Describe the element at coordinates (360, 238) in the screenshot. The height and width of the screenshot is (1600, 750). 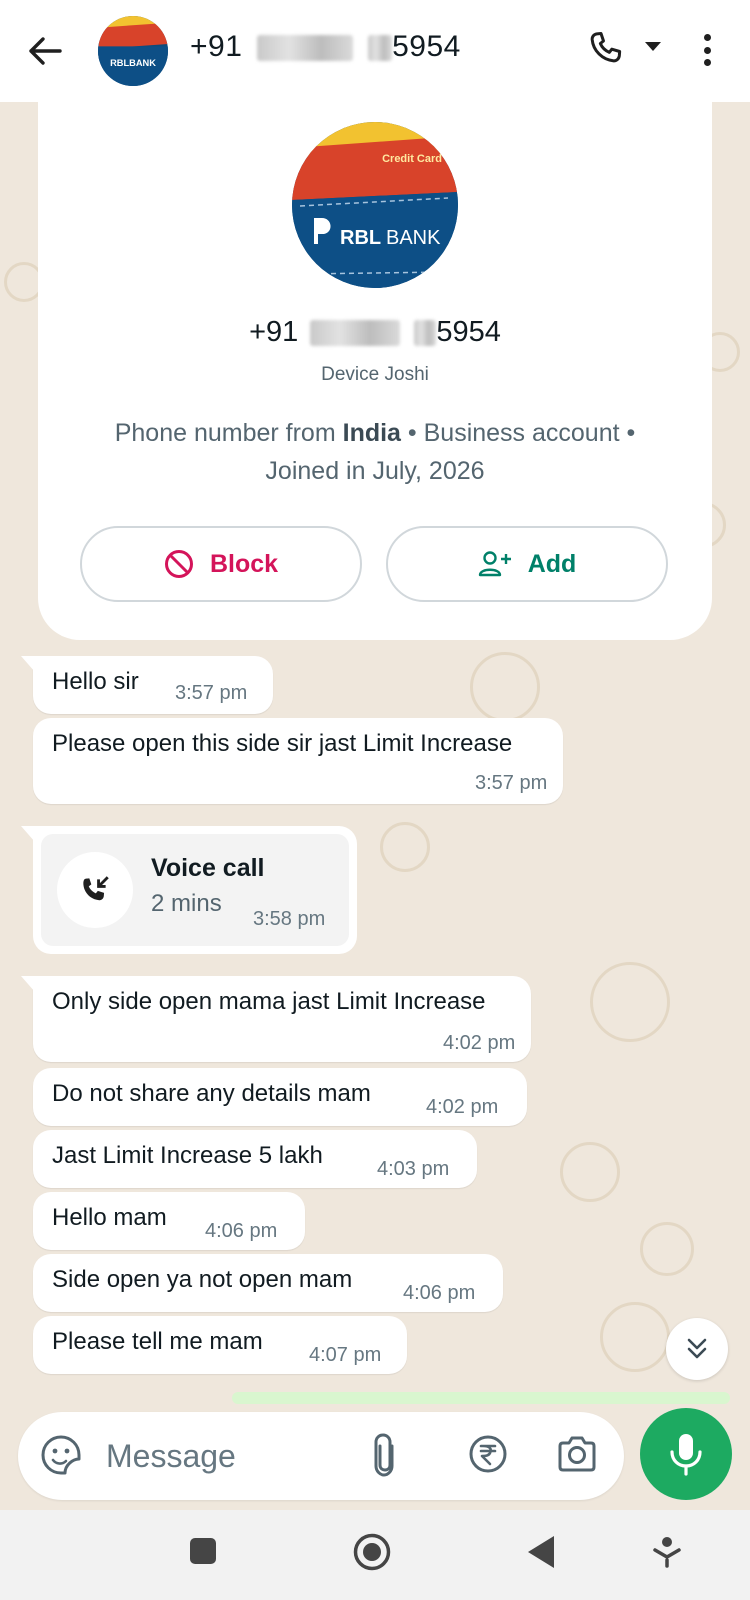
I see `svg-text: RBL` at that location.